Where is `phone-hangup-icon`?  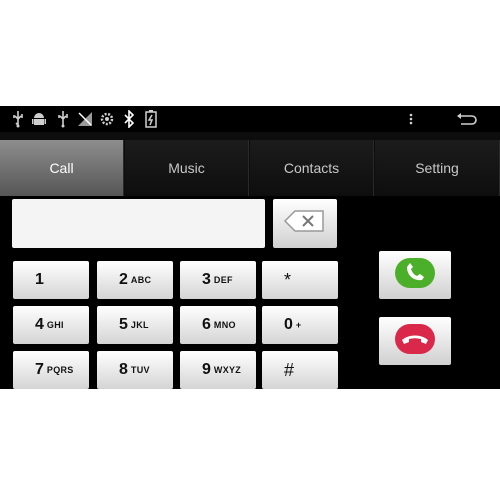 phone-hangup-icon is located at coordinates (415, 341).